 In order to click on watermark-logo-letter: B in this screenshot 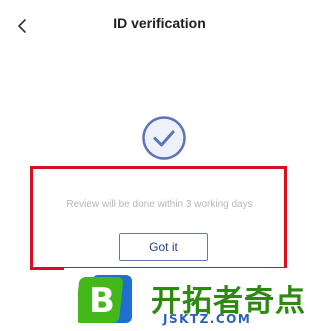, I will do `click(102, 301)`.